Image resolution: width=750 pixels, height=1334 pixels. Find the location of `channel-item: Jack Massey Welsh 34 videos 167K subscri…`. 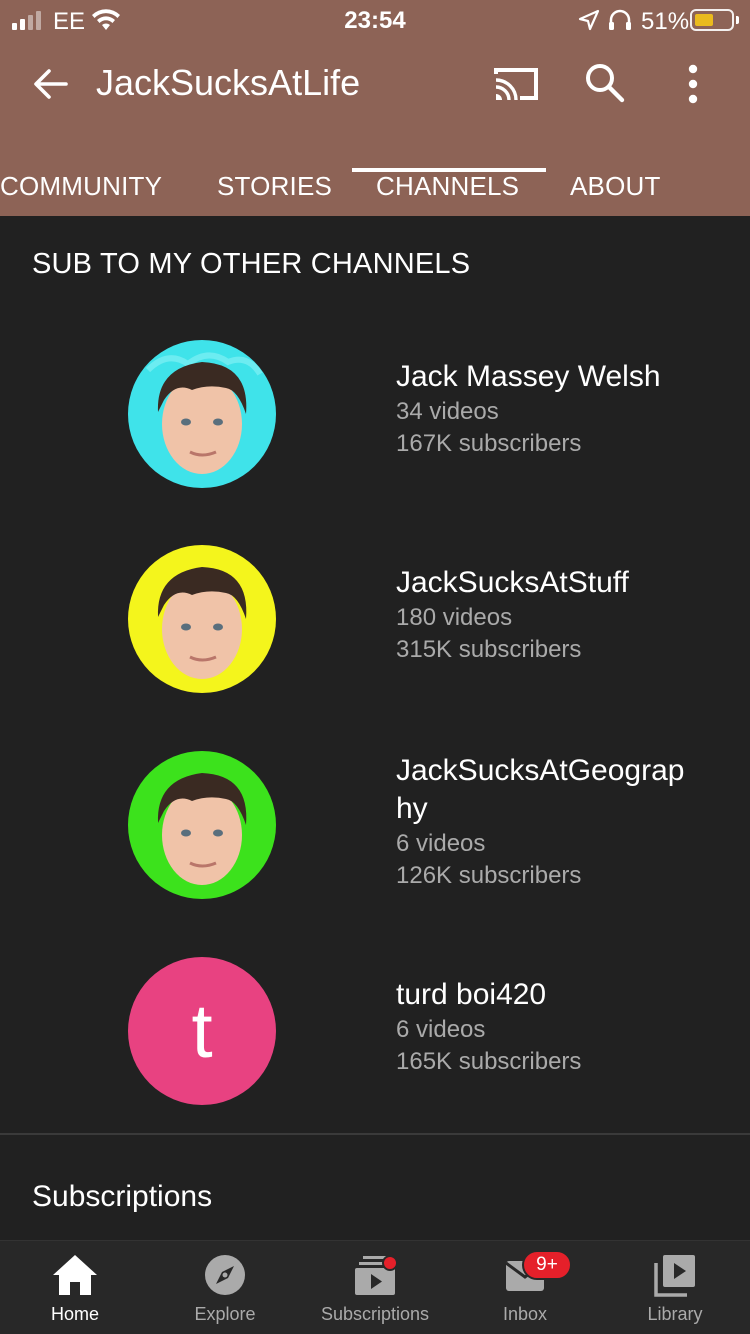

channel-item: Jack Massey Welsh 34 videos 167K subscri… is located at coordinates (375, 418).